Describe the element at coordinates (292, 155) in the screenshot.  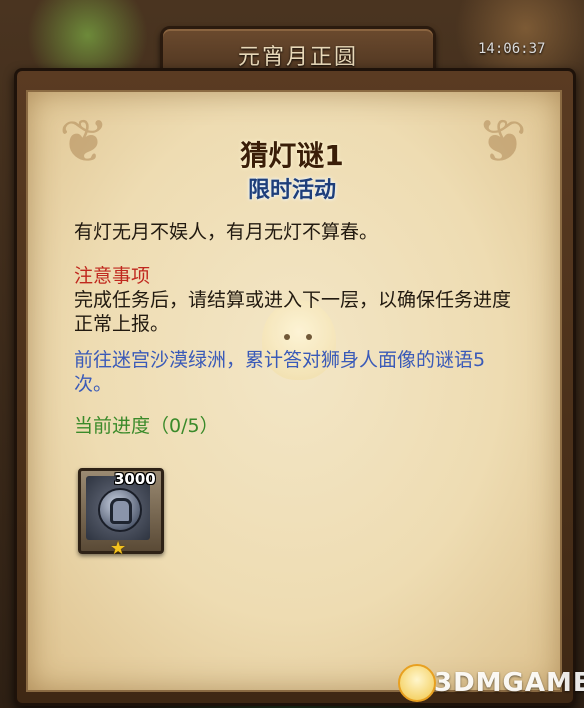
I see `event-title: 猜灯谜1` at that location.